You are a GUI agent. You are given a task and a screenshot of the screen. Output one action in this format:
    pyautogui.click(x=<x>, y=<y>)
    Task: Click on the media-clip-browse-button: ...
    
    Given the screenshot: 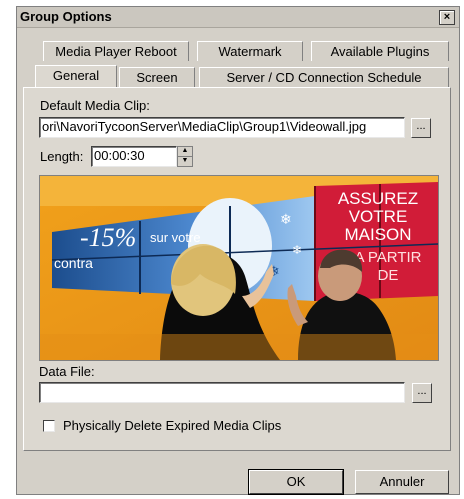 What is the action you would take?
    pyautogui.click(x=421, y=128)
    